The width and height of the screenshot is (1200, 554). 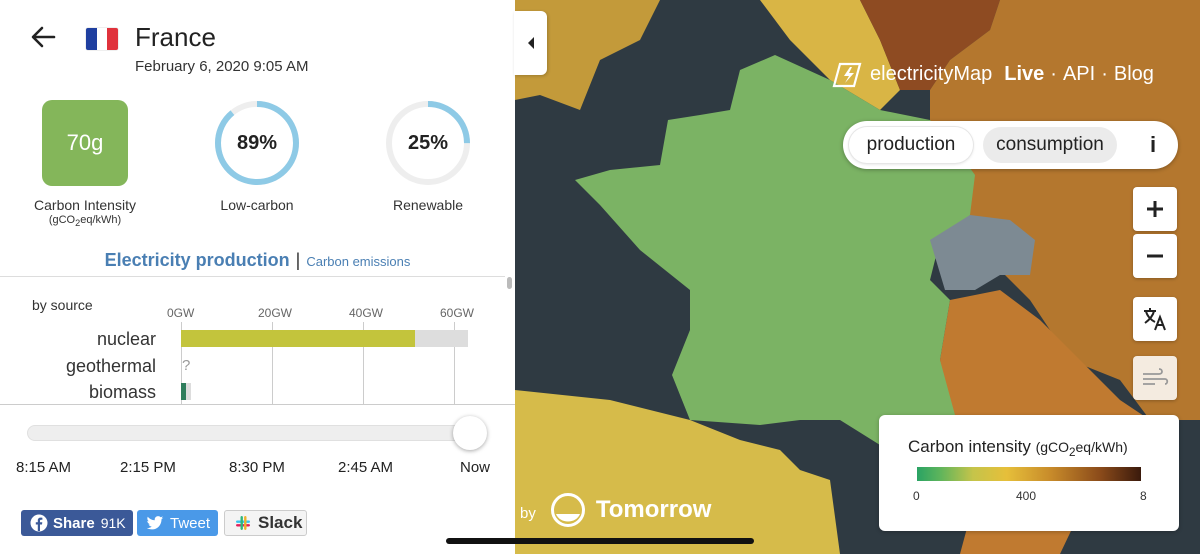 What do you see at coordinates (62, 220) in the screenshot?
I see `unit-prefix: (gCO` at bounding box center [62, 220].